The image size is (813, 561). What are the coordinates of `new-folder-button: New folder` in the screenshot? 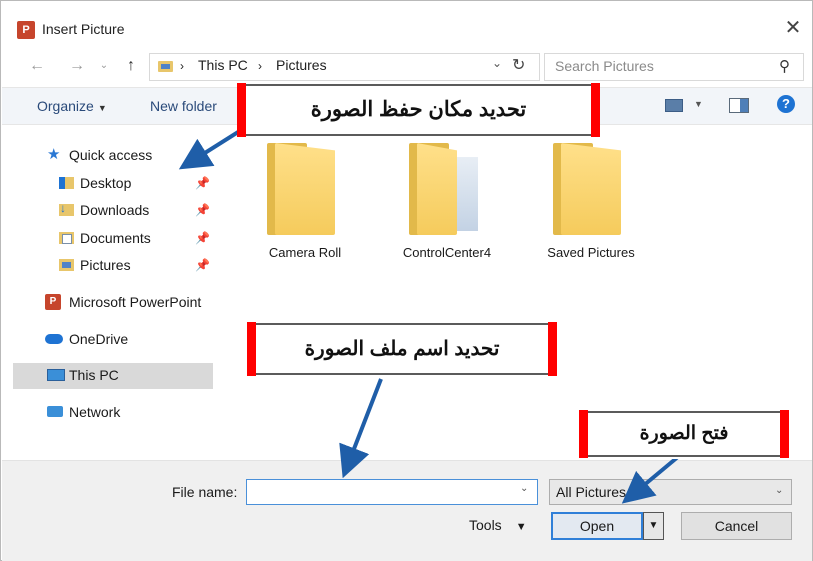 It's located at (183, 106).